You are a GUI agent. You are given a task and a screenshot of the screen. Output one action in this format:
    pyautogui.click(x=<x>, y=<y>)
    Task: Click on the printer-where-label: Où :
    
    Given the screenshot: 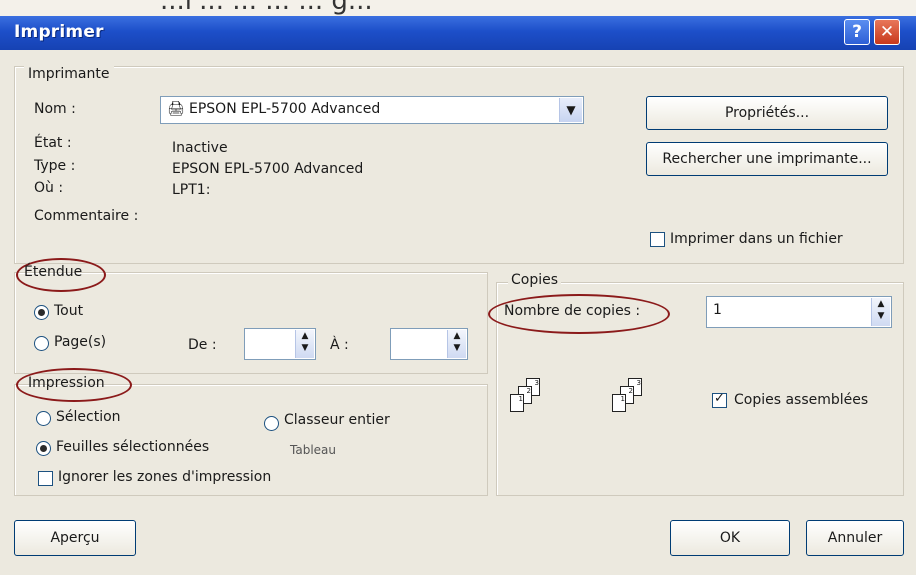 What is the action you would take?
    pyautogui.click(x=49, y=188)
    